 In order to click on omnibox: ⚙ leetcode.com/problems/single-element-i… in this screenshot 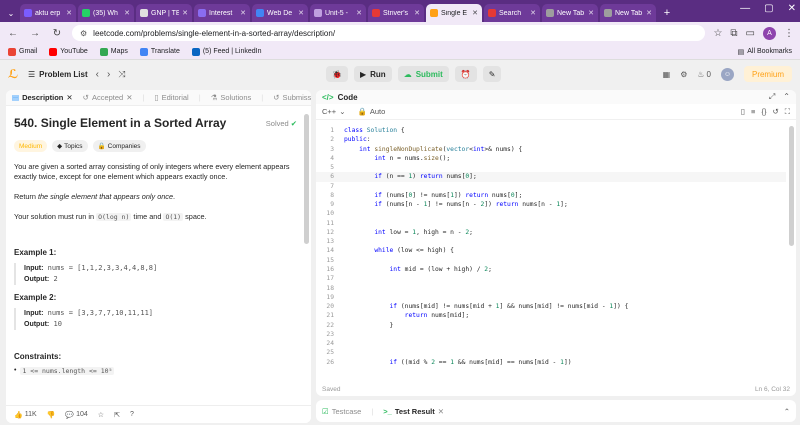, I will do `click(389, 33)`.